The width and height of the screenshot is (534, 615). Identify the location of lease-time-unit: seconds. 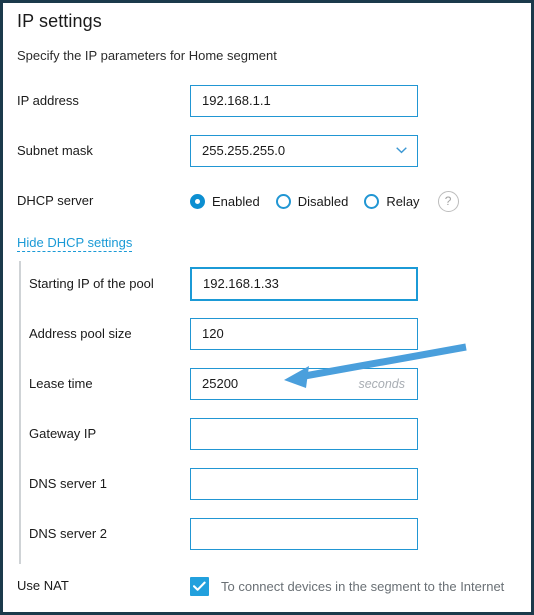
(381, 384).